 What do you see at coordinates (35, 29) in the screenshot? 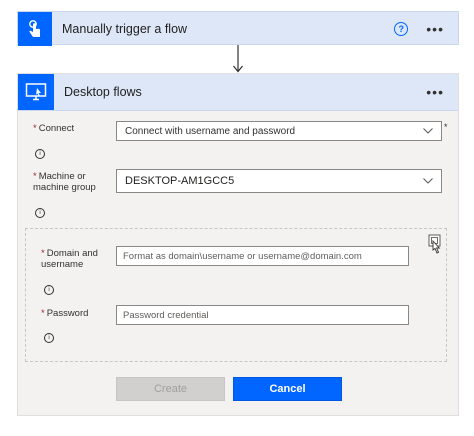
I see `manual-trigger-icon` at bounding box center [35, 29].